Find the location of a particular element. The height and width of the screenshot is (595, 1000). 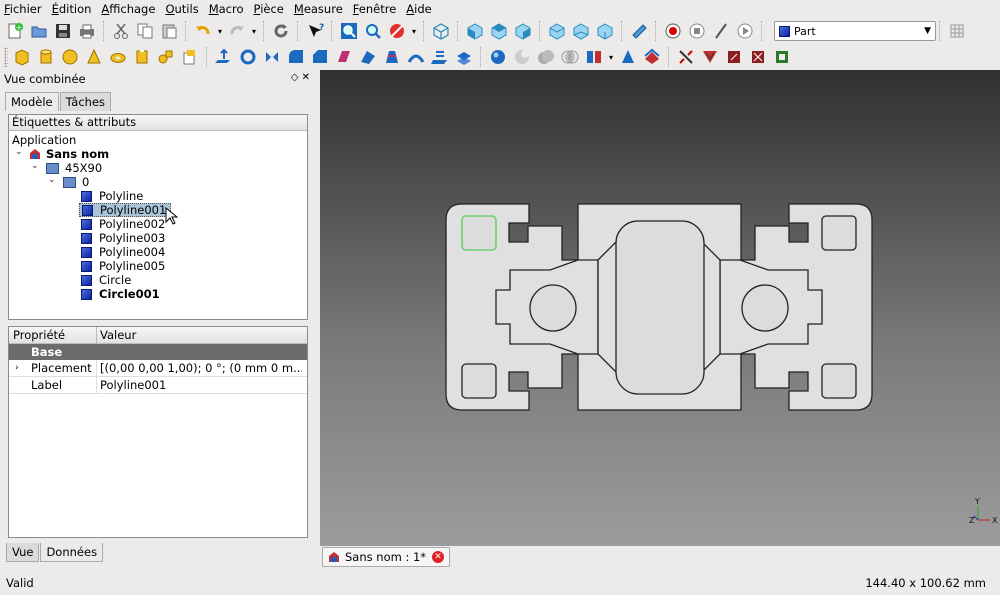

measure-clear-icon is located at coordinates (758, 57).